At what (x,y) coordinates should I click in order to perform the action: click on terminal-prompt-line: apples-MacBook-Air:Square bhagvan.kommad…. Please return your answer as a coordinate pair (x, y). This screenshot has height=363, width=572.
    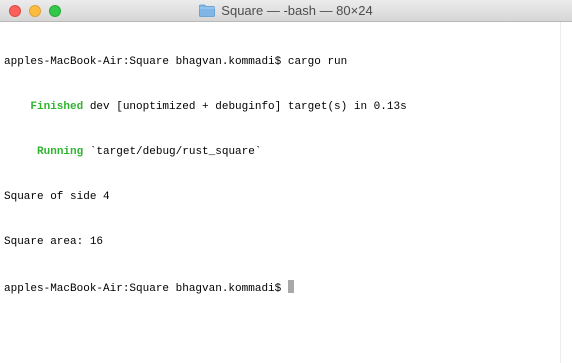
    Looking at the image, I should click on (282, 287).